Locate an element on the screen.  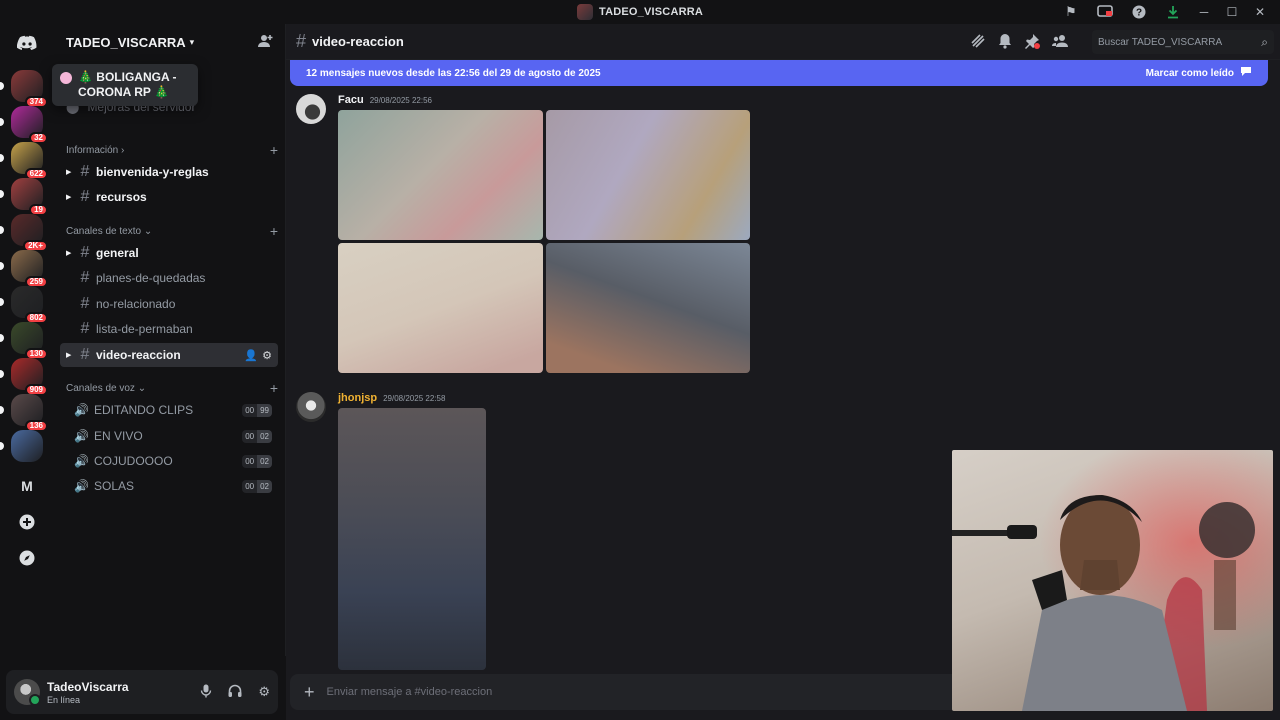
server-icon is located at coordinates (27, 446).